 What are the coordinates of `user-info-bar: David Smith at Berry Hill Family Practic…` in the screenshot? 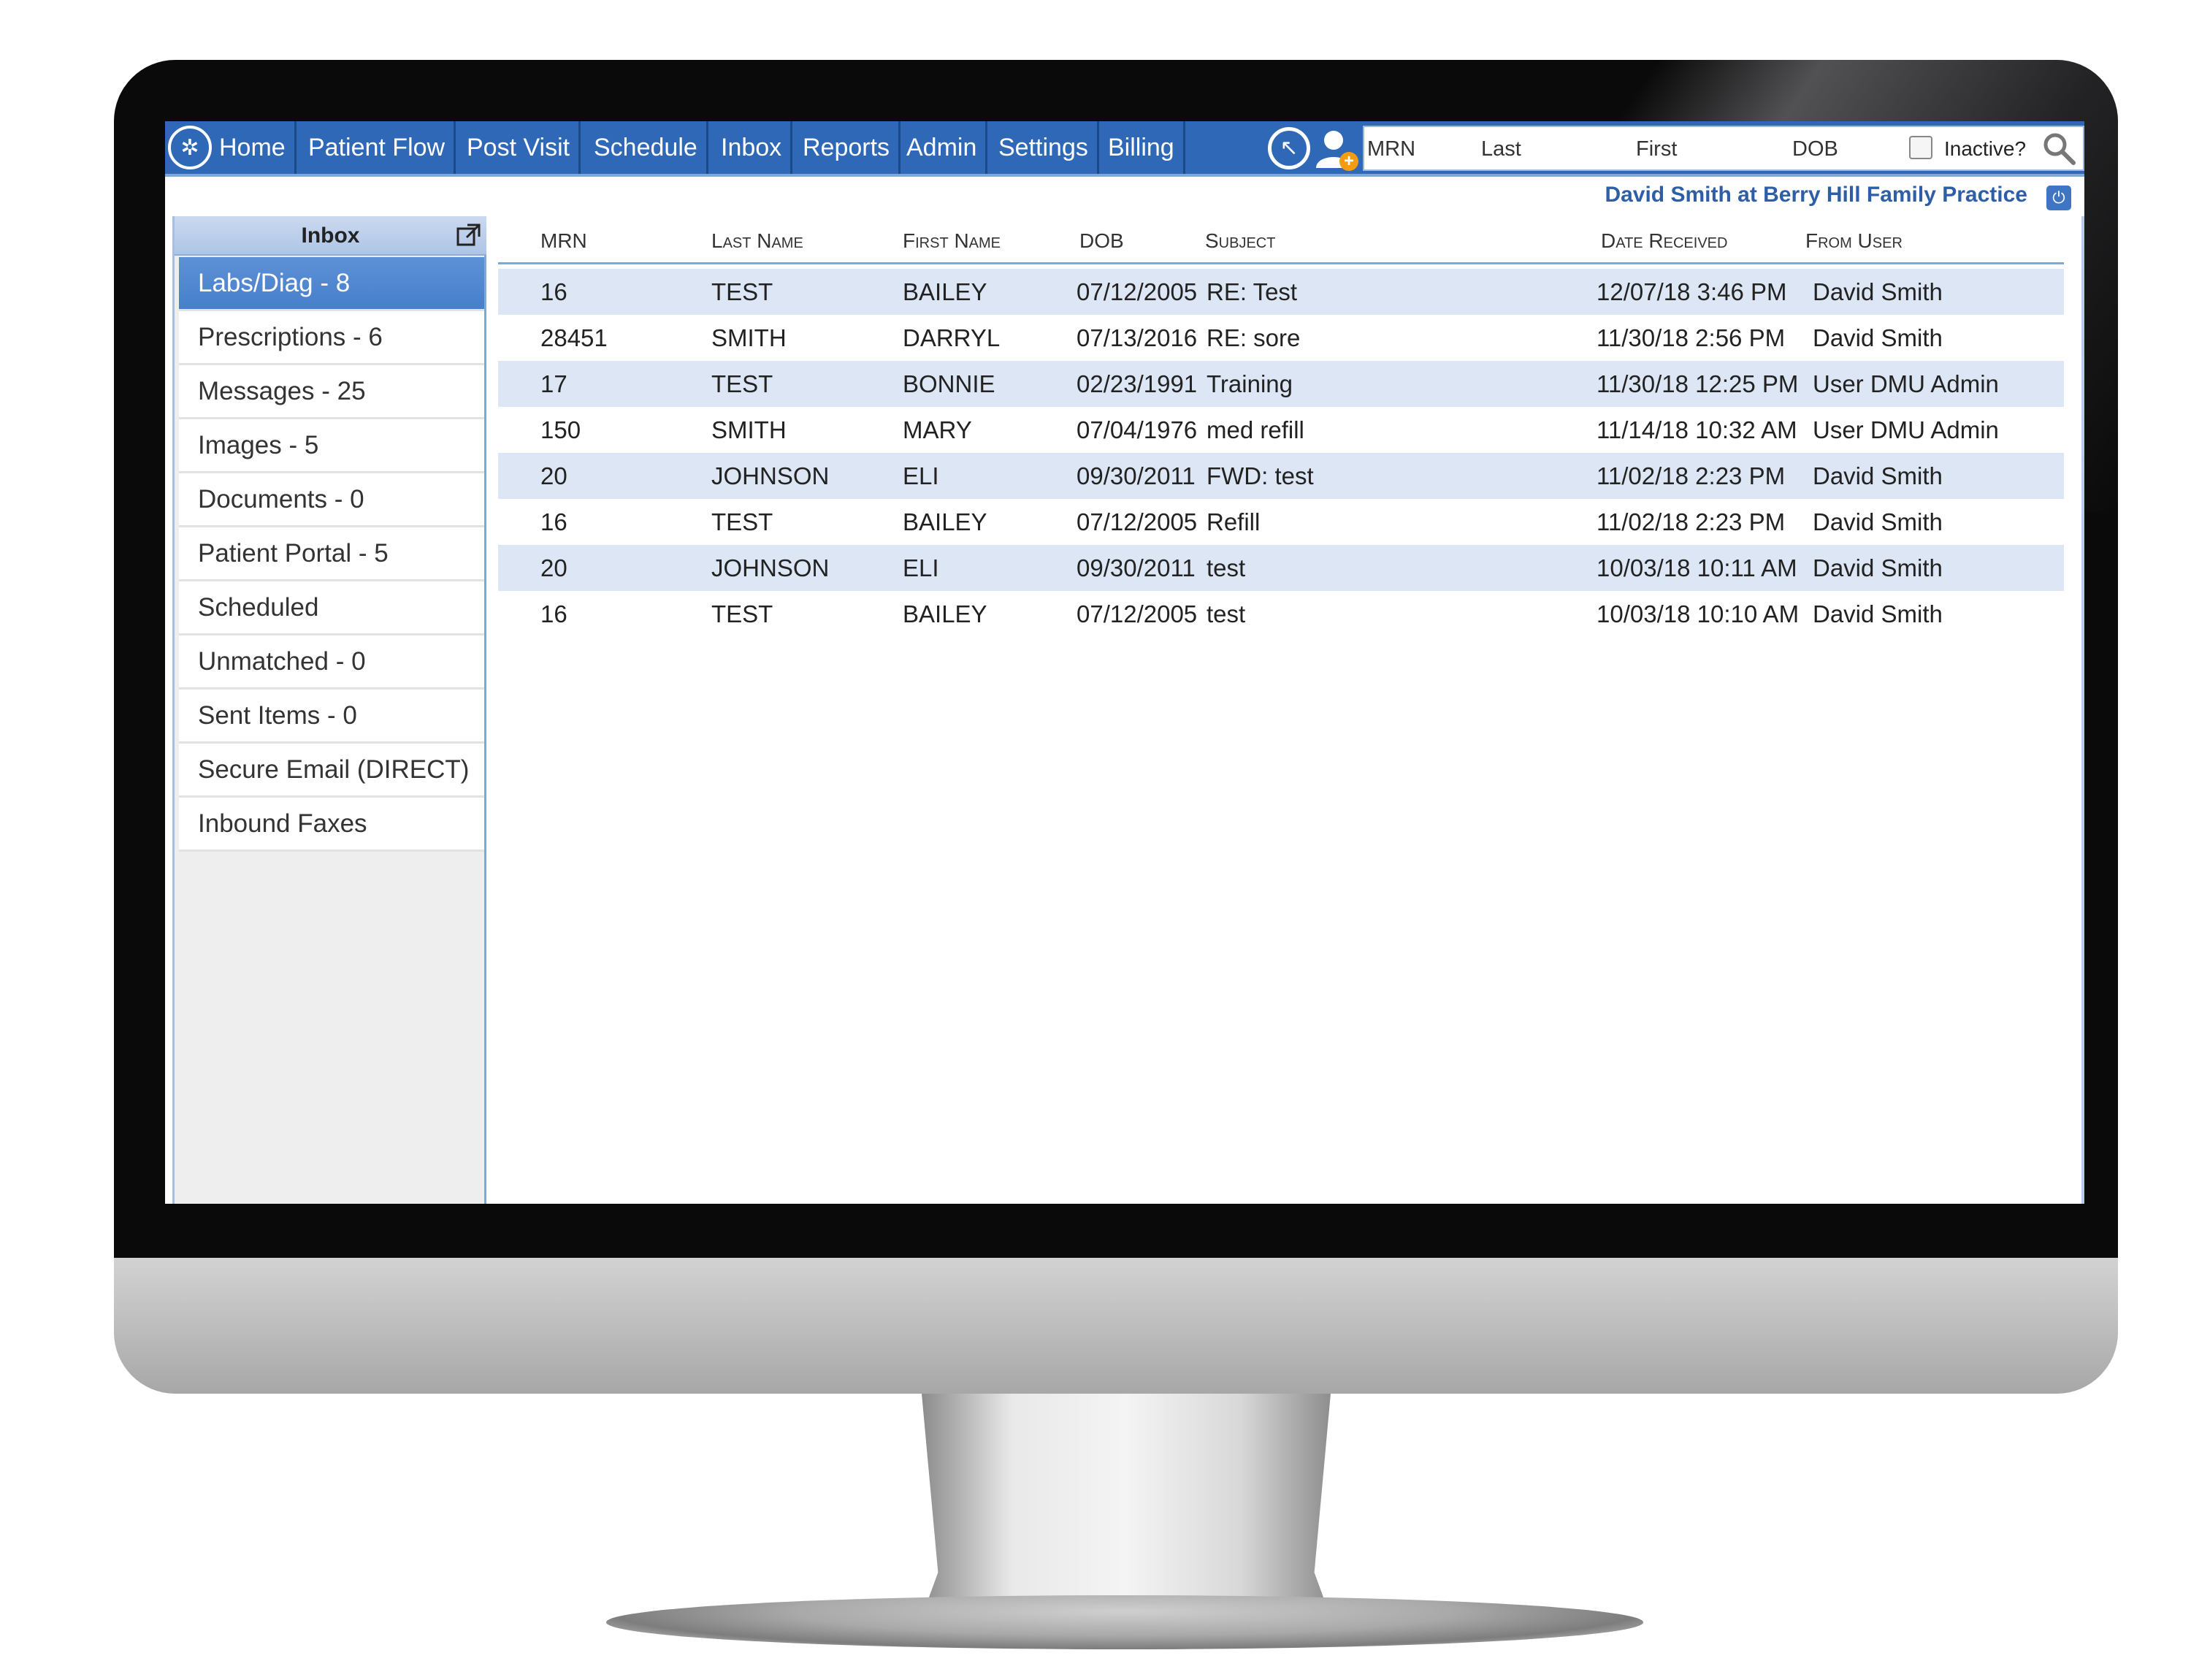 It's located at (1124, 195).